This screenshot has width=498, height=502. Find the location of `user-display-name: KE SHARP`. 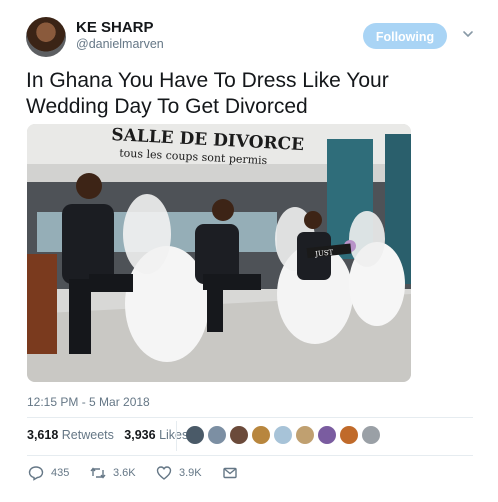

user-display-name: KE SHARP is located at coordinates (115, 27).